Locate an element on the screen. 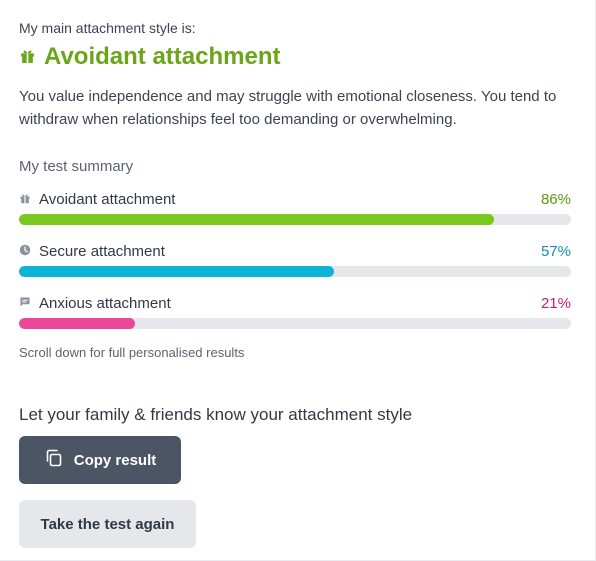 This screenshot has width=596, height=561. chat-icon is located at coordinates (25, 303).